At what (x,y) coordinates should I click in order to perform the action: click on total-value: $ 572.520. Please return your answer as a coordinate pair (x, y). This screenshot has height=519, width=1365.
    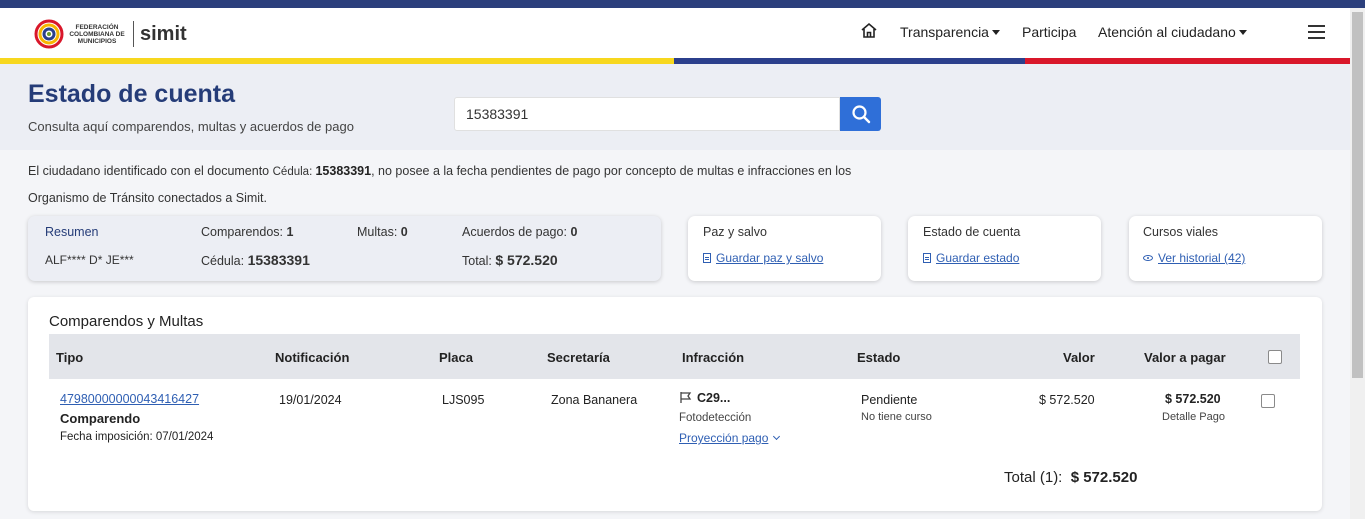
    Looking at the image, I should click on (526, 260).